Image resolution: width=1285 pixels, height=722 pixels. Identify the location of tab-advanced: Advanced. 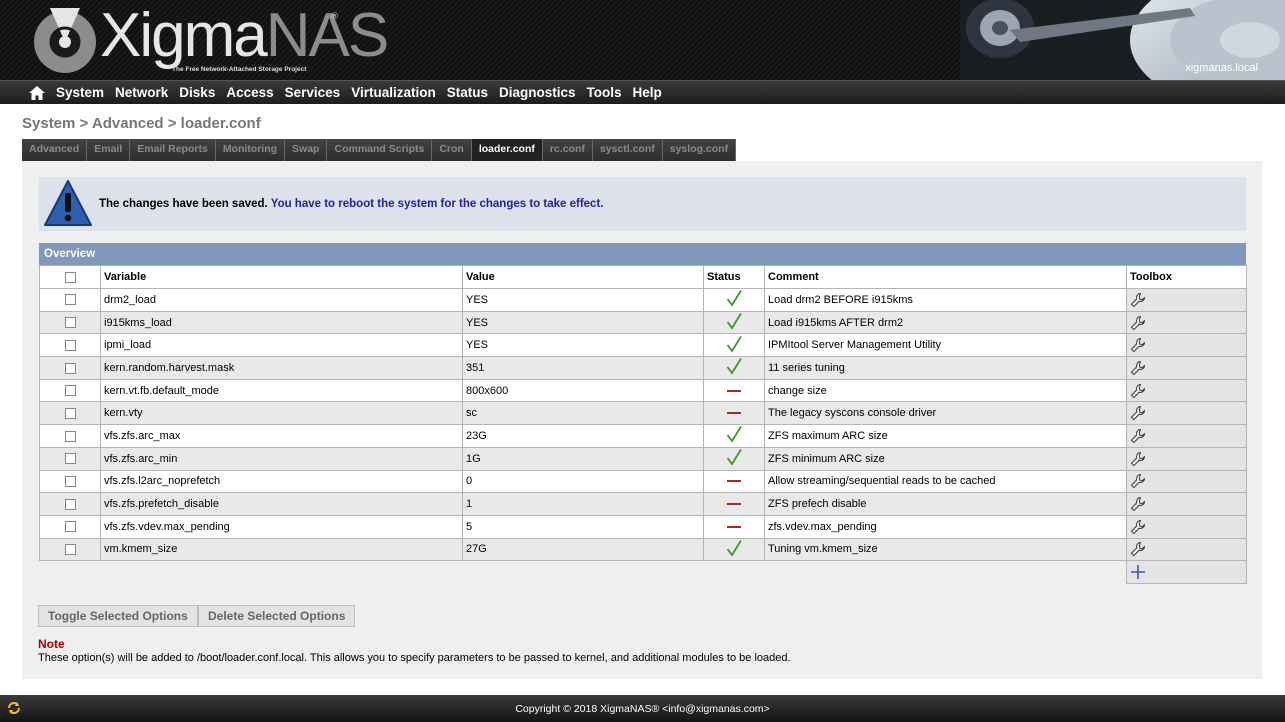
(55, 150).